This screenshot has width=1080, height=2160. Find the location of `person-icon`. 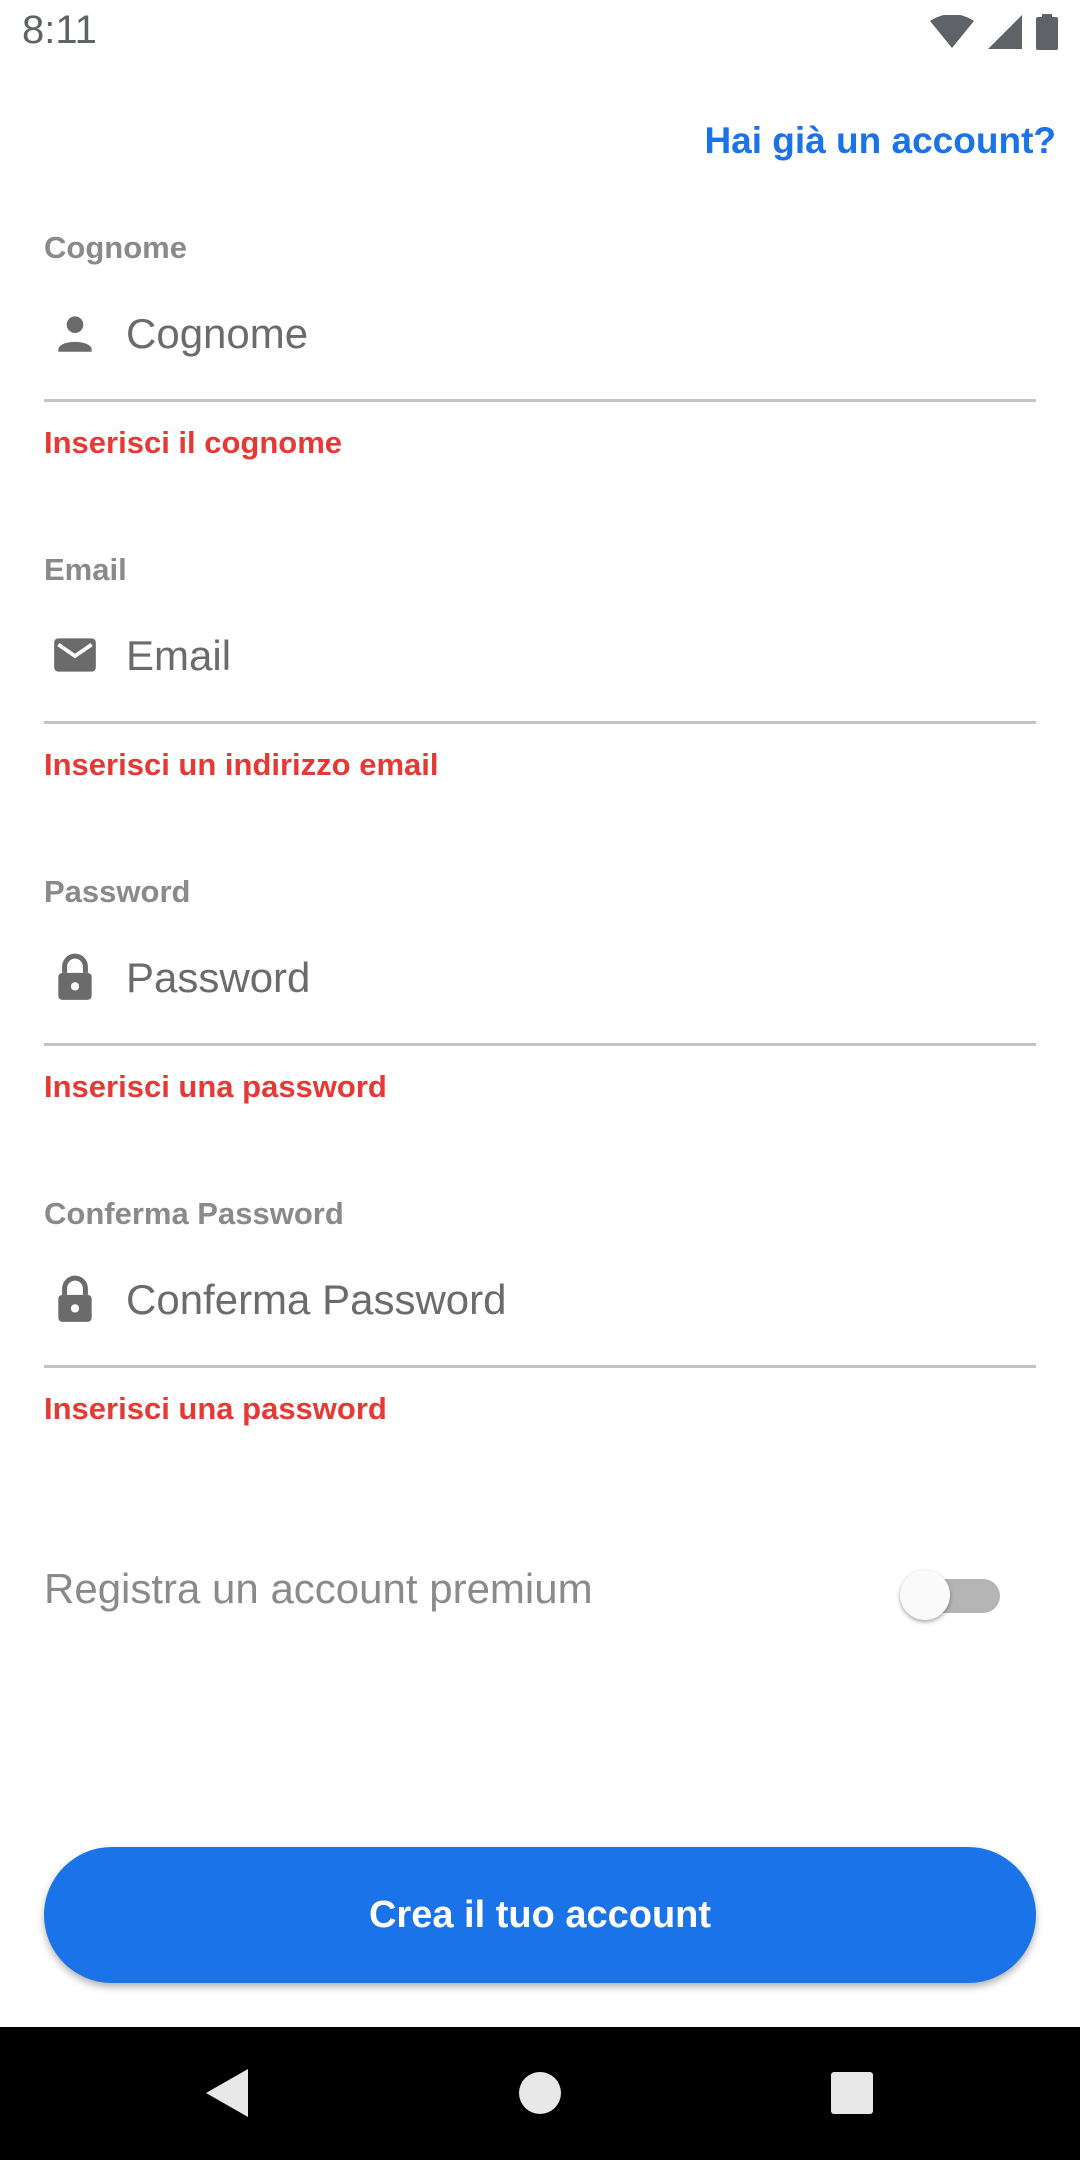

person-icon is located at coordinates (75, 334).